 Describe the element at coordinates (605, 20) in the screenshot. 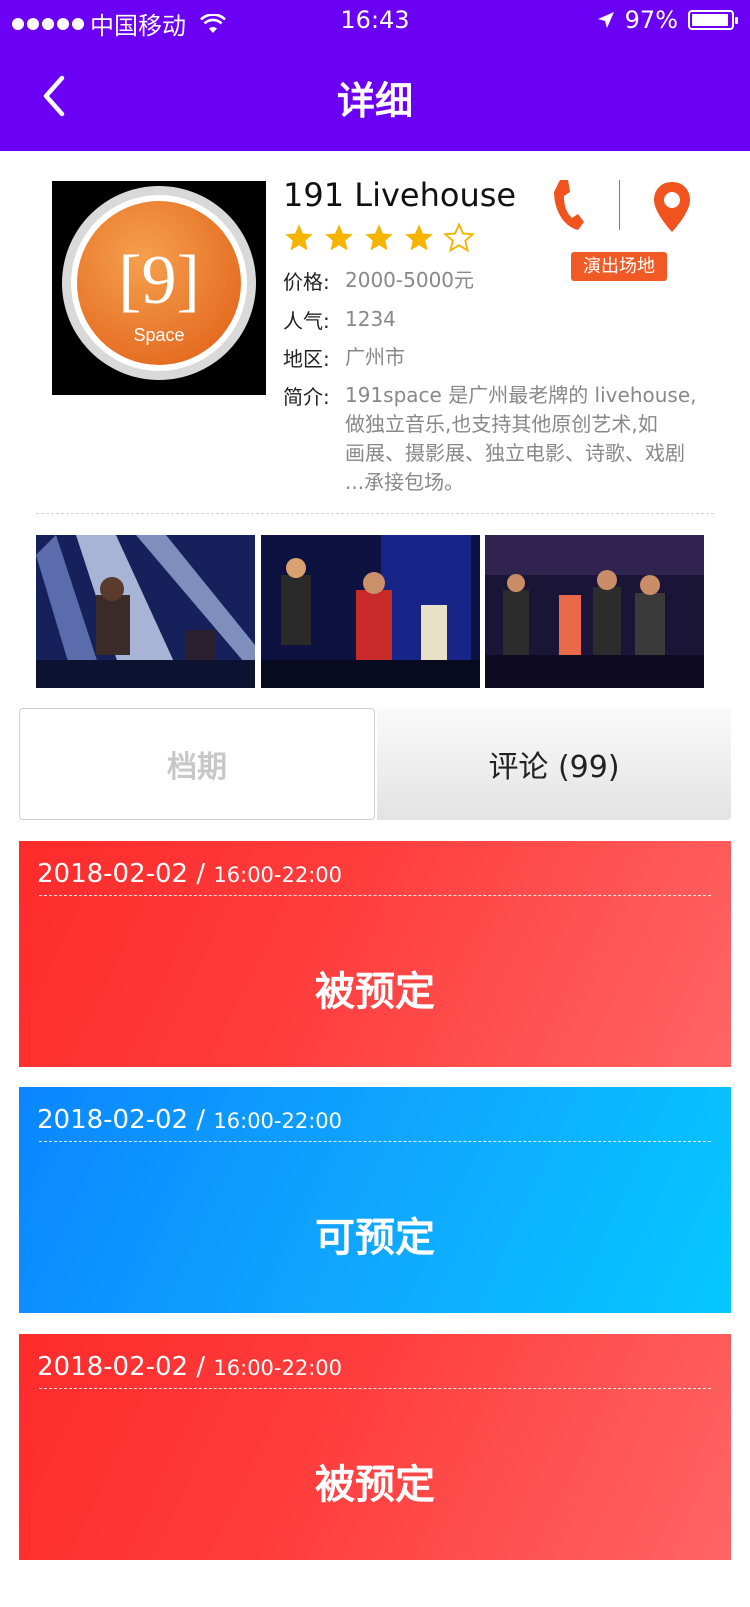

I see `location-arrow-icon` at that location.